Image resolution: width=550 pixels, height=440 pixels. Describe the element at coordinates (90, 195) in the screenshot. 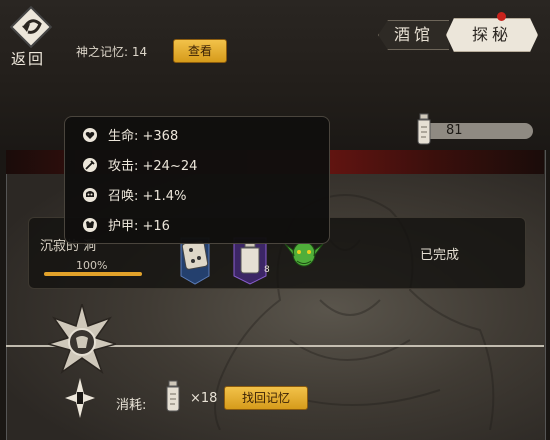

I see `summon-skull-icon` at that location.